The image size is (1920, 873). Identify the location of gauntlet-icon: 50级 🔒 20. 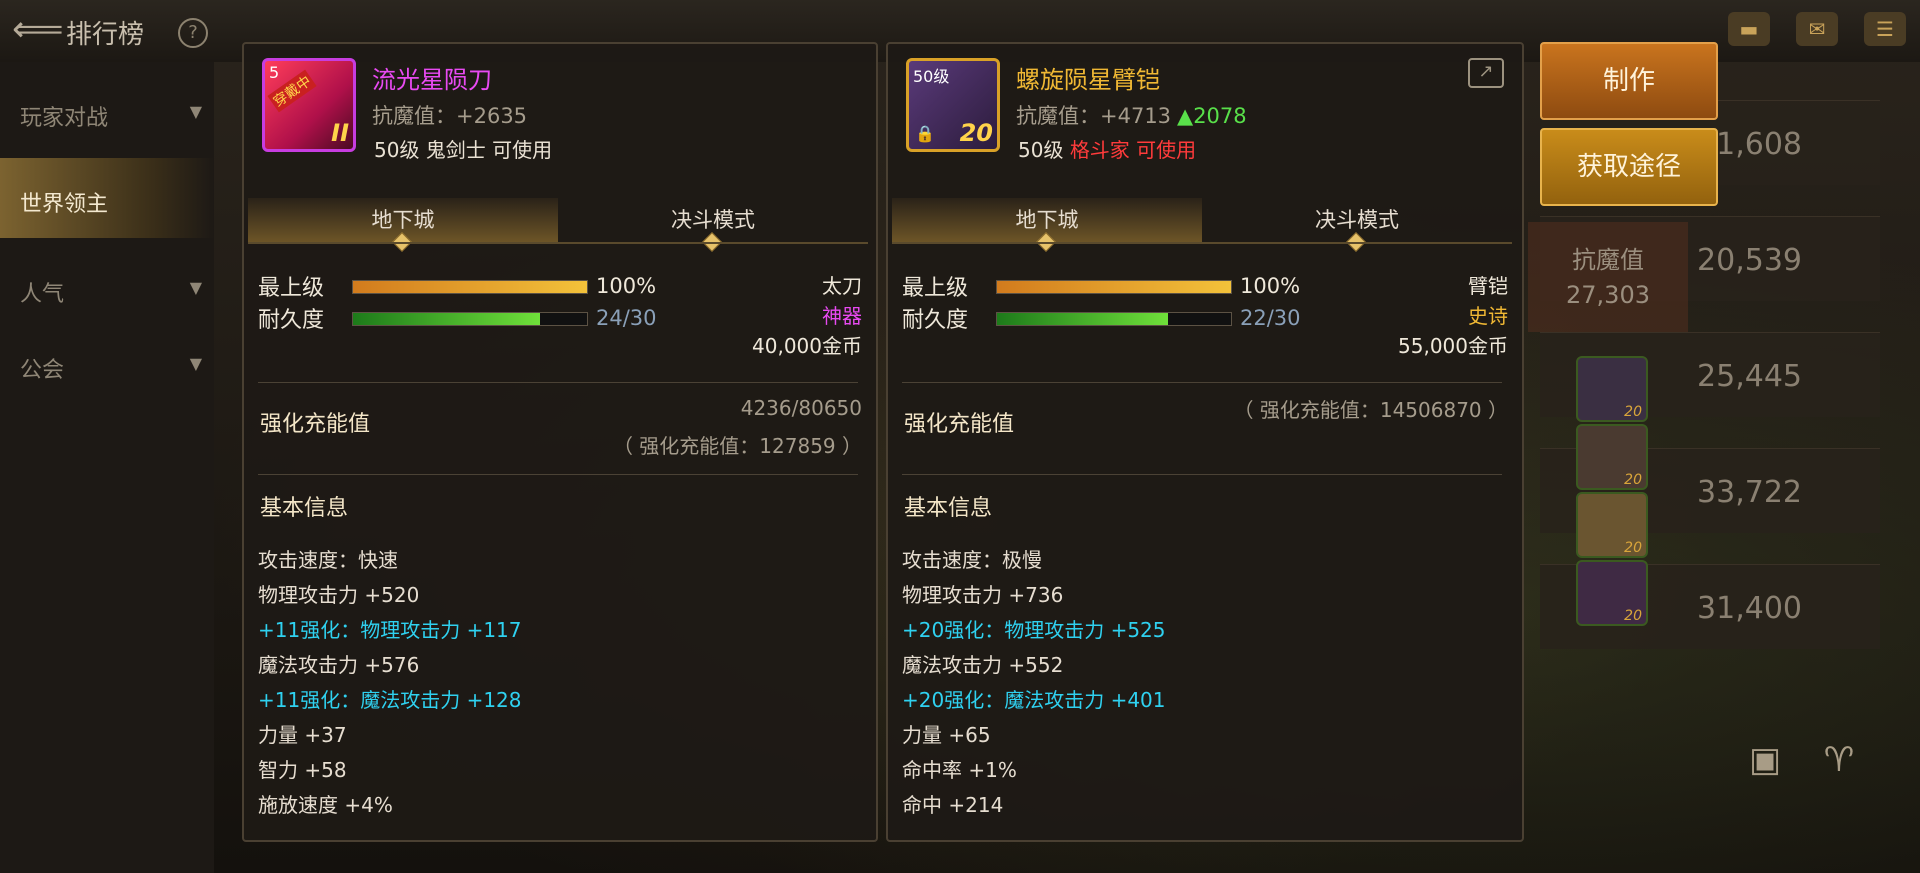
(953, 105).